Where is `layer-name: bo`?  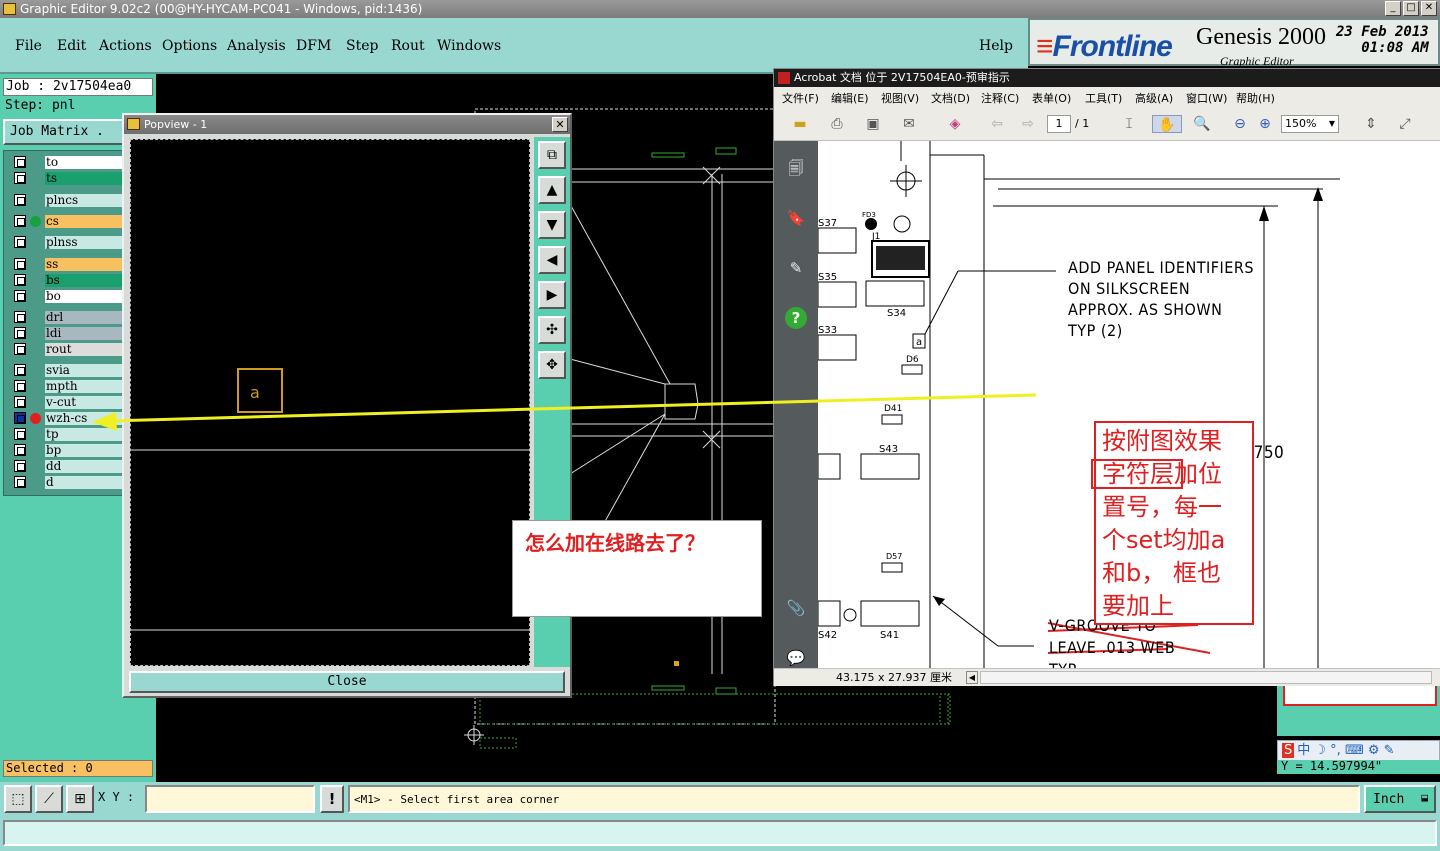 layer-name: bo is located at coordinates (85, 296).